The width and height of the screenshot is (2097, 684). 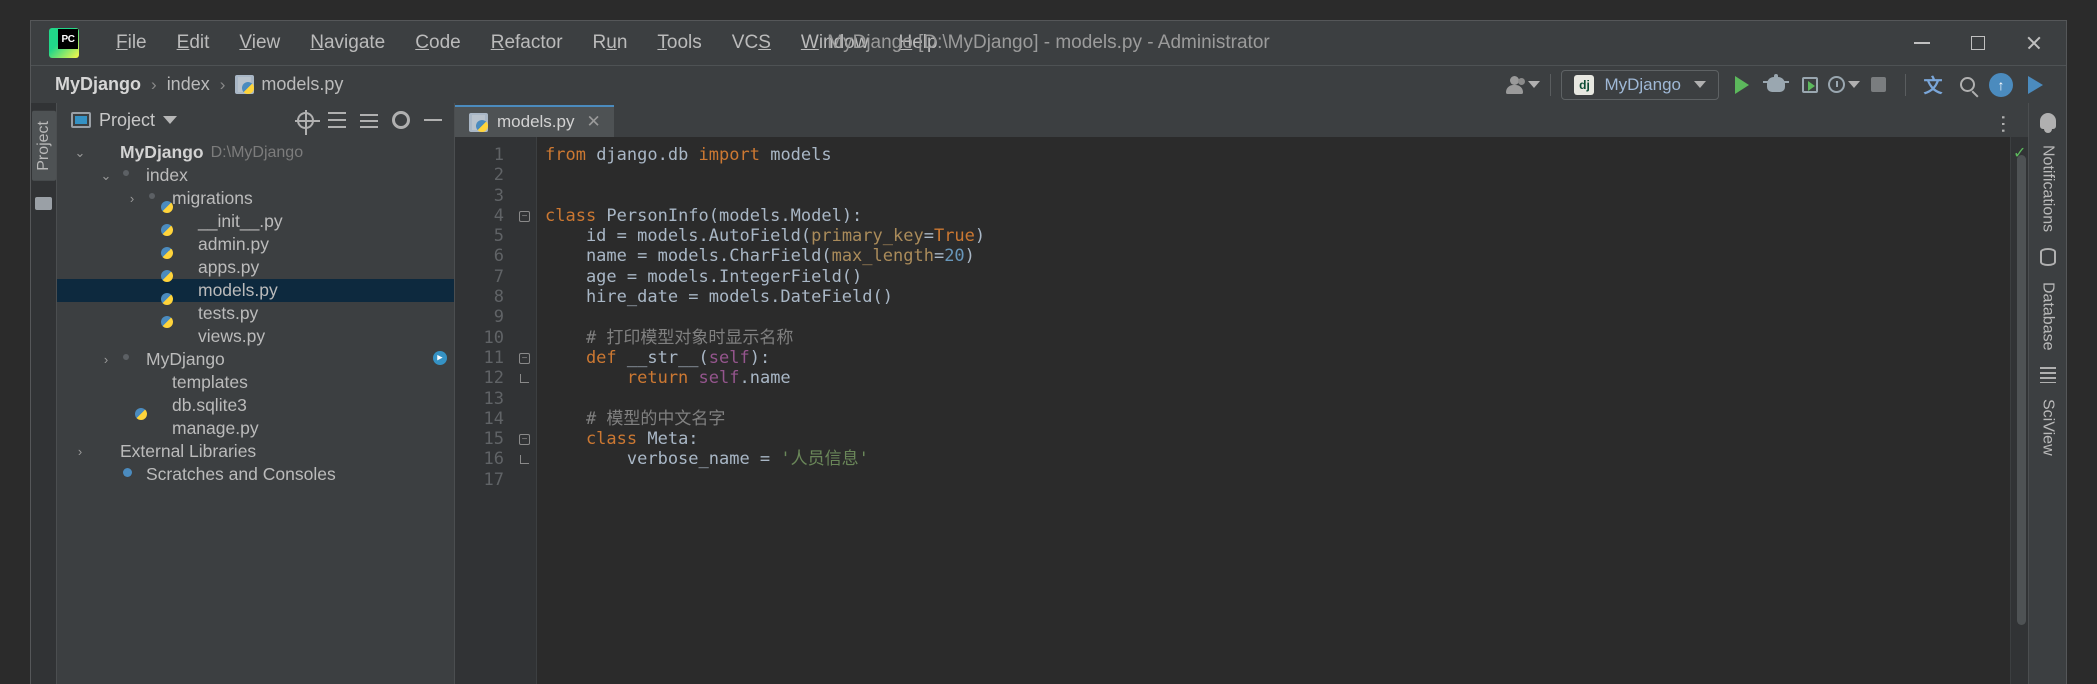 I want to click on tree-item-manage-py: manage.py, so click(x=255, y=428).